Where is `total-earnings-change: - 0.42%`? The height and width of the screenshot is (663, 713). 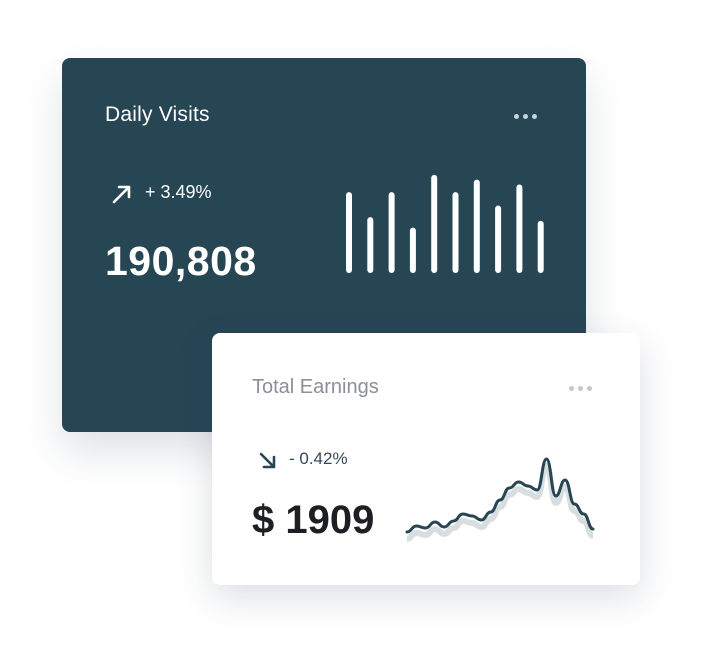
total-earnings-change: - 0.42% is located at coordinates (318, 458).